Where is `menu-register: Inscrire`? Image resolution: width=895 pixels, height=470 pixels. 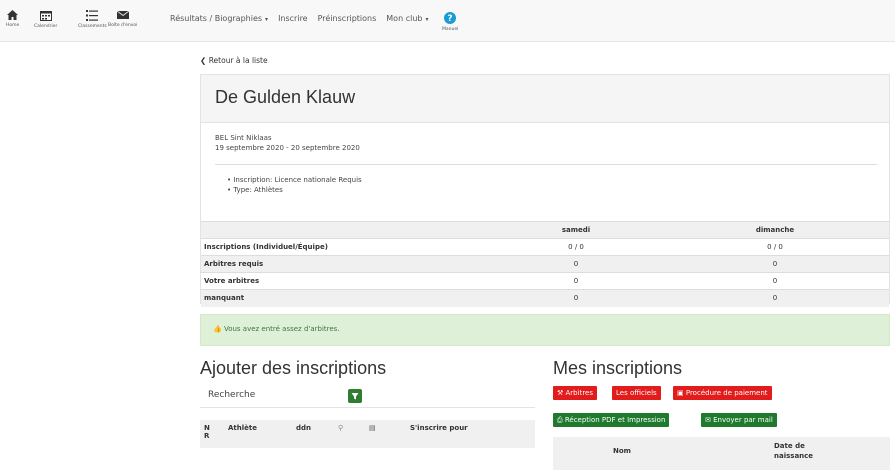 menu-register: Inscrire is located at coordinates (293, 18).